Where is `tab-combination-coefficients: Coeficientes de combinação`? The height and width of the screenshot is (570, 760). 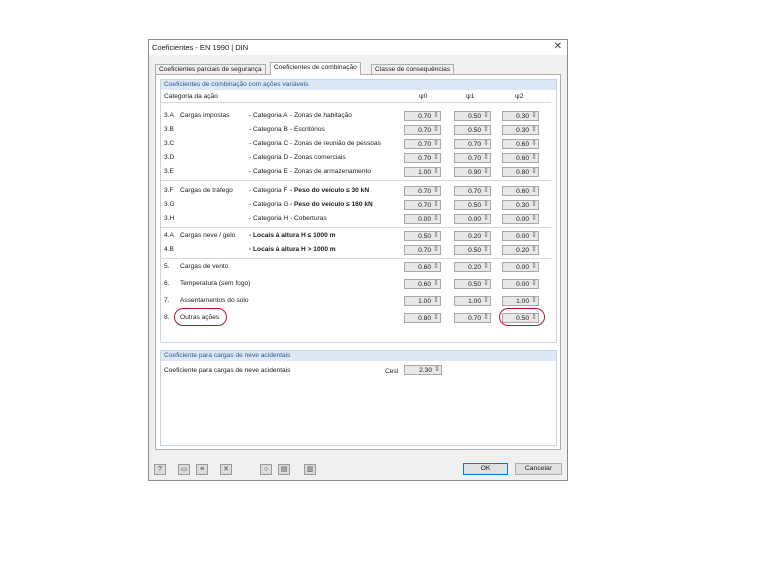
tab-combination-coefficients: Coeficientes de combinação is located at coordinates (315, 68).